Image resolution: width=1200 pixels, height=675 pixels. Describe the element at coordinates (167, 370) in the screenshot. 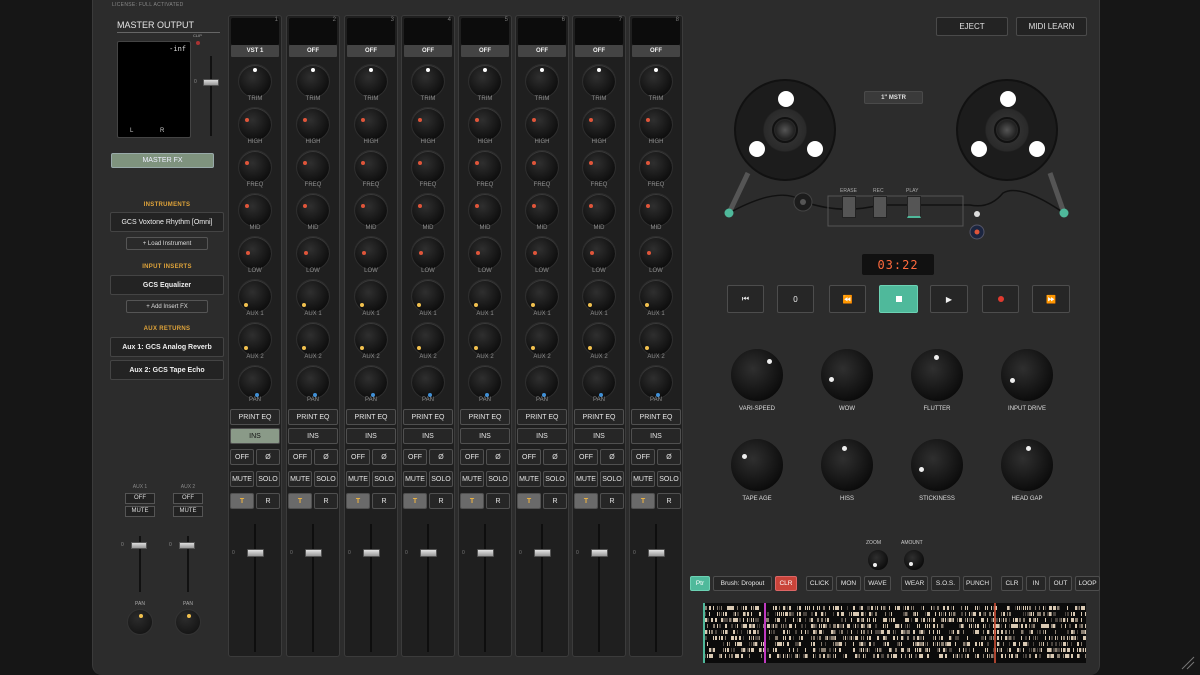

I see `aux-return-2: Aux 2: GCS Tape Echo` at that location.